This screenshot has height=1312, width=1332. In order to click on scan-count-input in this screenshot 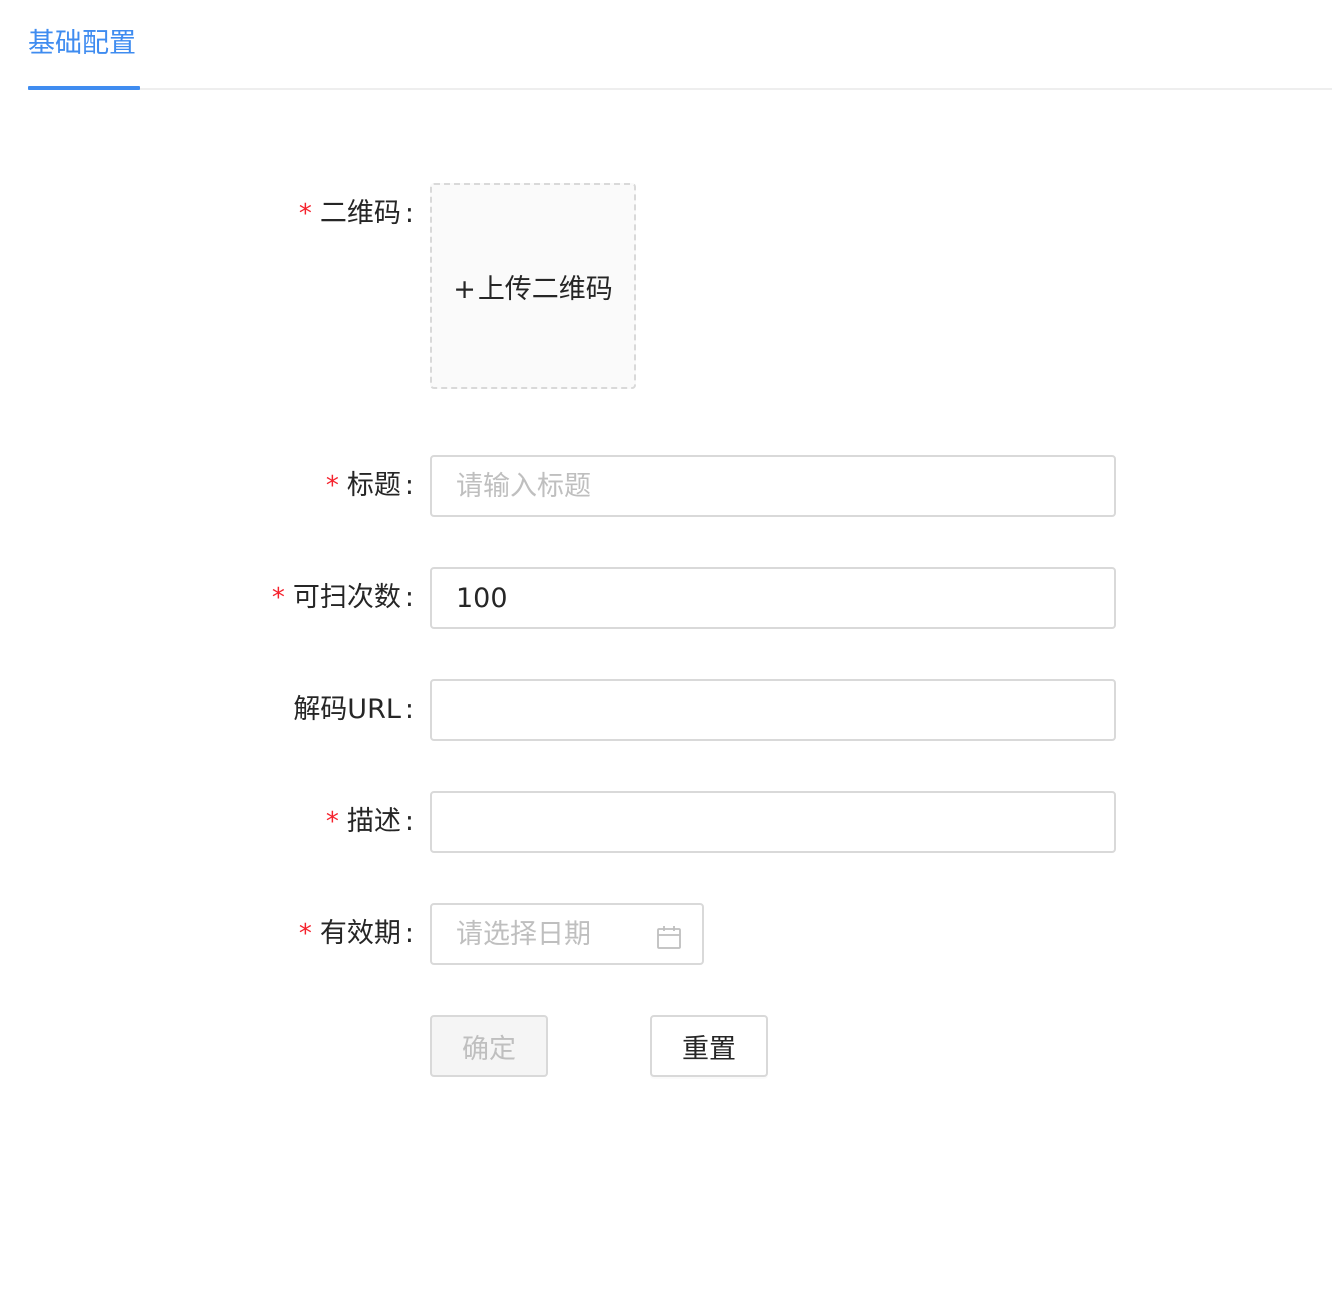, I will do `click(773, 598)`.